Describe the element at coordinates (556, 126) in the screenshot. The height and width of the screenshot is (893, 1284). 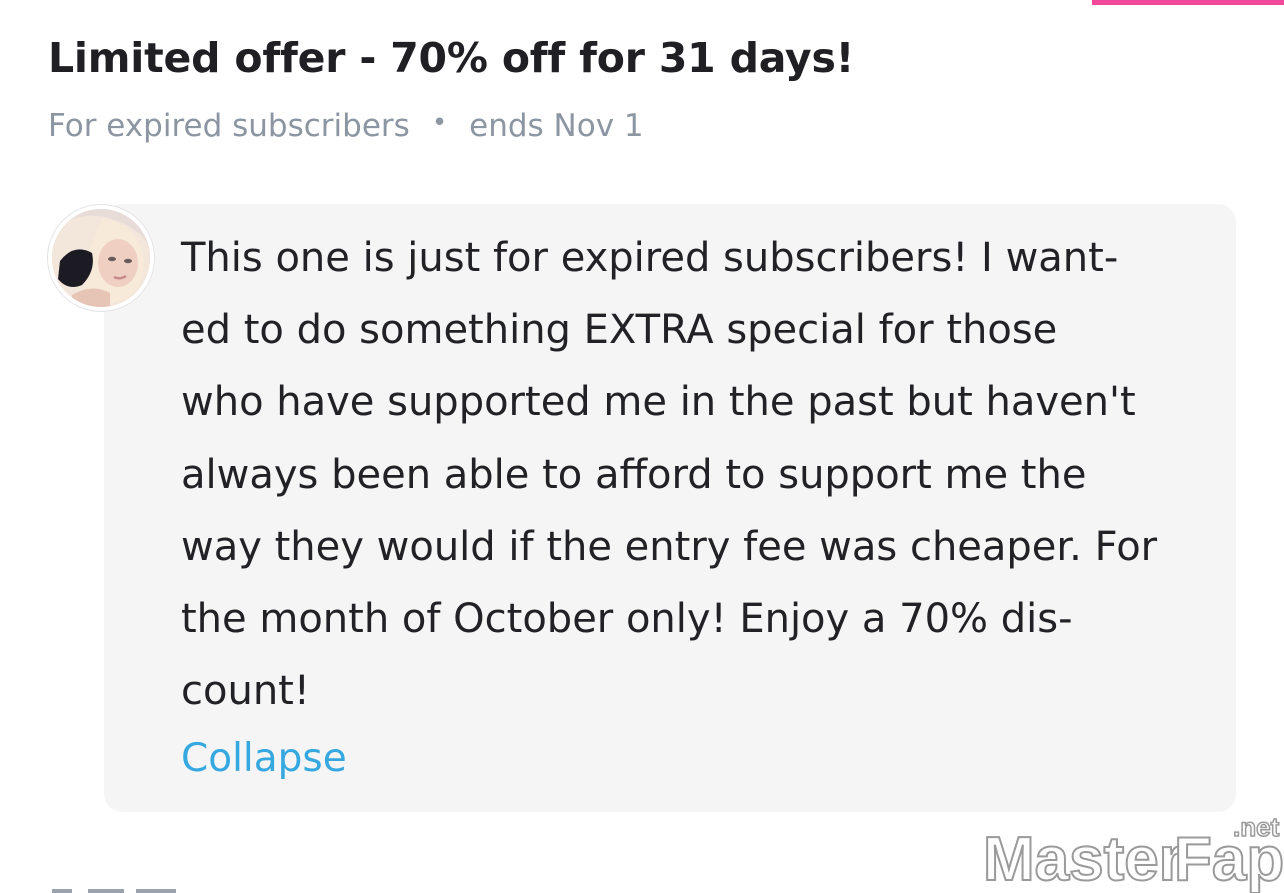
I see `offer-end-date: ends Nov 1` at that location.